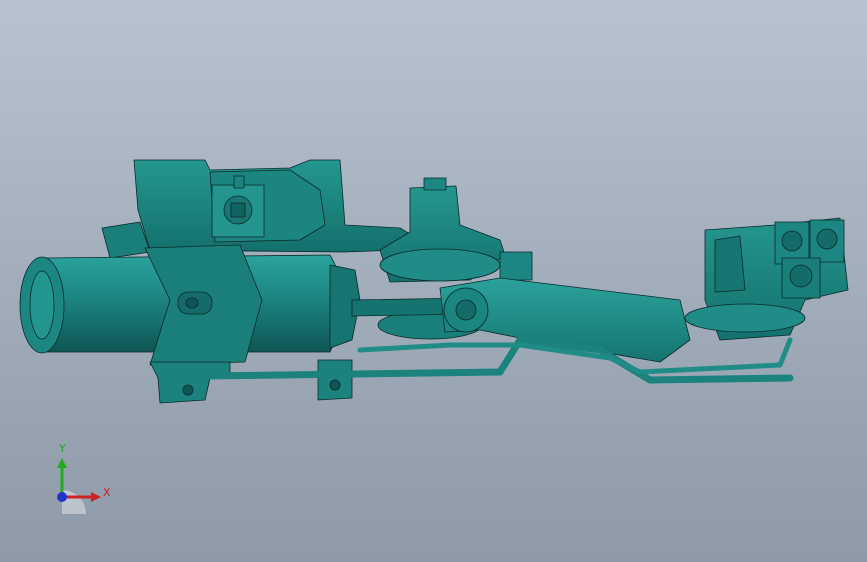  Describe the element at coordinates (126, 240) in the screenshot. I see `left-fittings` at that location.